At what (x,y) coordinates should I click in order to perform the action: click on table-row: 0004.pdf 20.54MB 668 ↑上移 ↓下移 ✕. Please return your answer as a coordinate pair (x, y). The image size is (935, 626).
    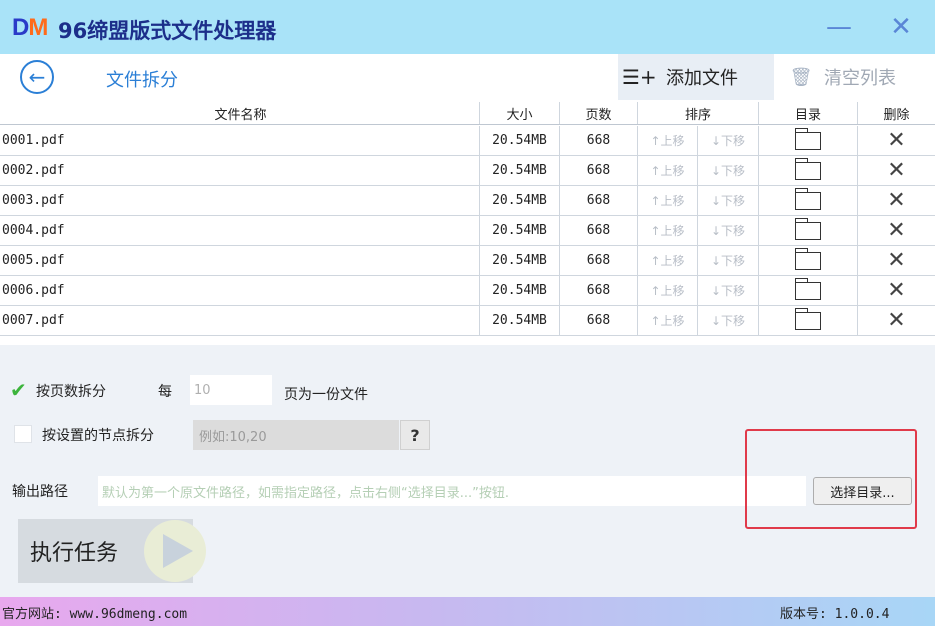
    Looking at the image, I should click on (467, 231).